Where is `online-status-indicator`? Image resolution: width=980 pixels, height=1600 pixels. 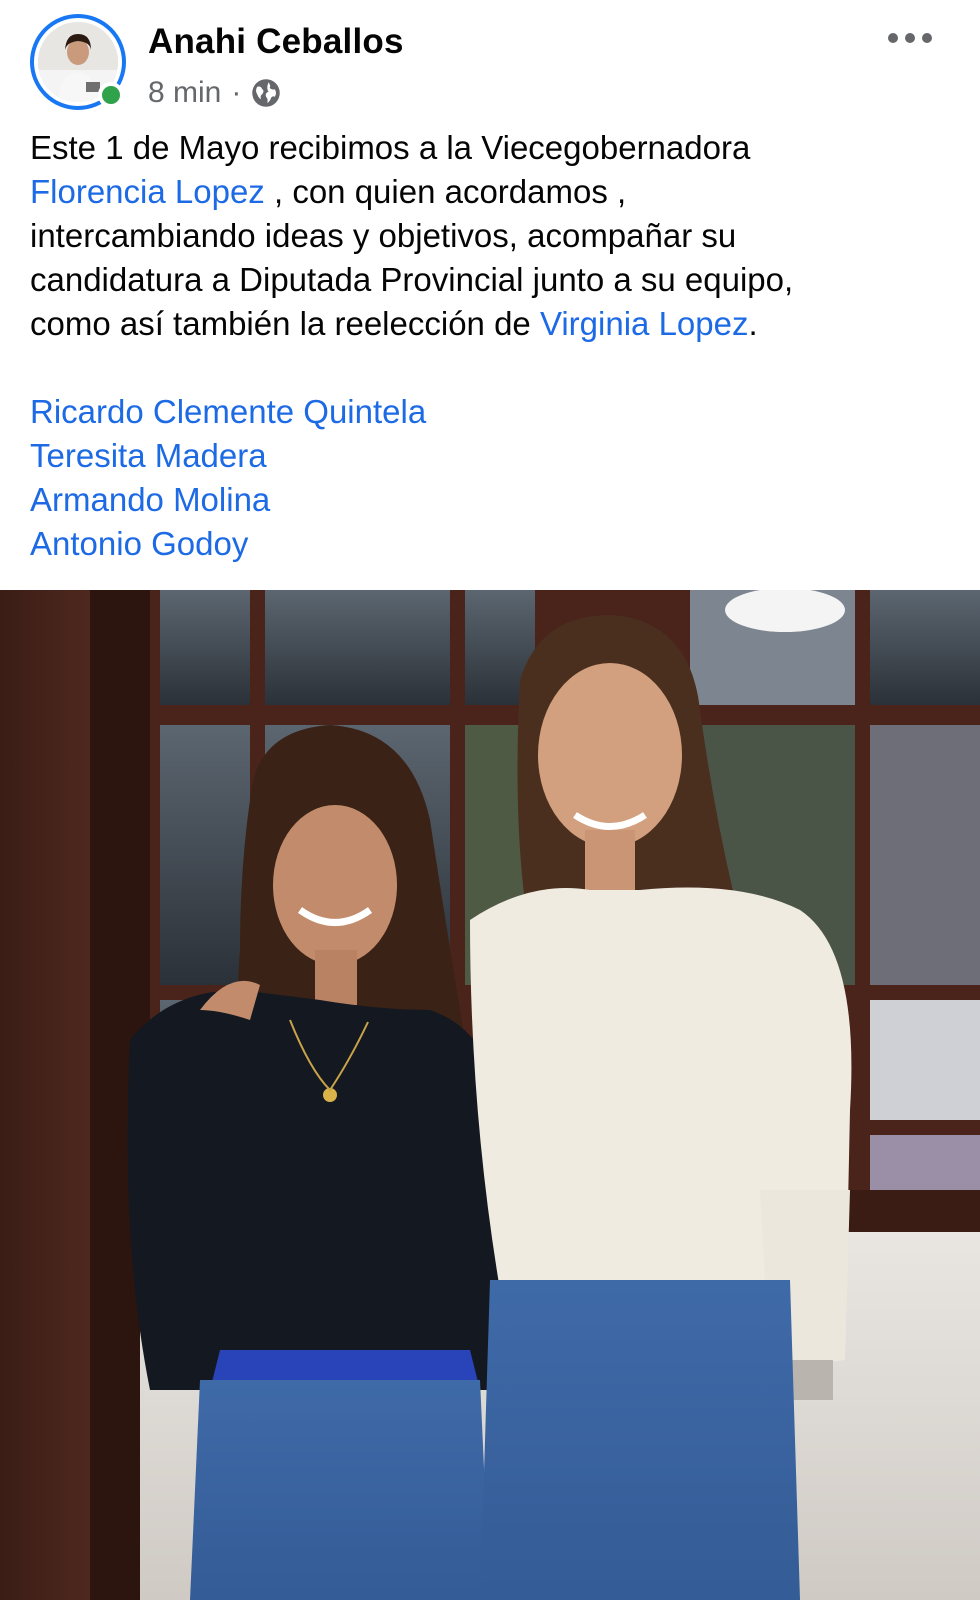
online-status-indicator is located at coordinates (111, 95).